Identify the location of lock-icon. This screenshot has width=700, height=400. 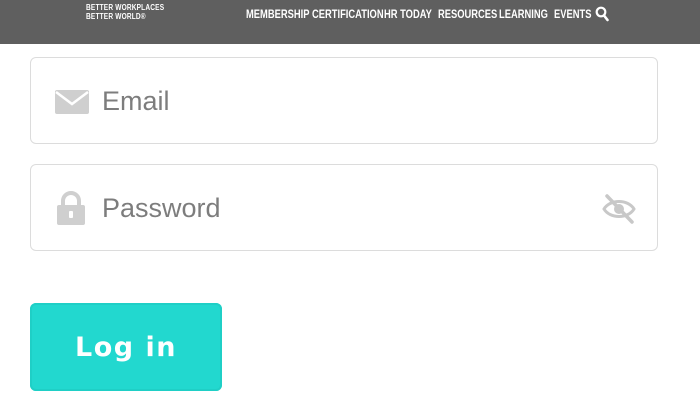
(71, 208).